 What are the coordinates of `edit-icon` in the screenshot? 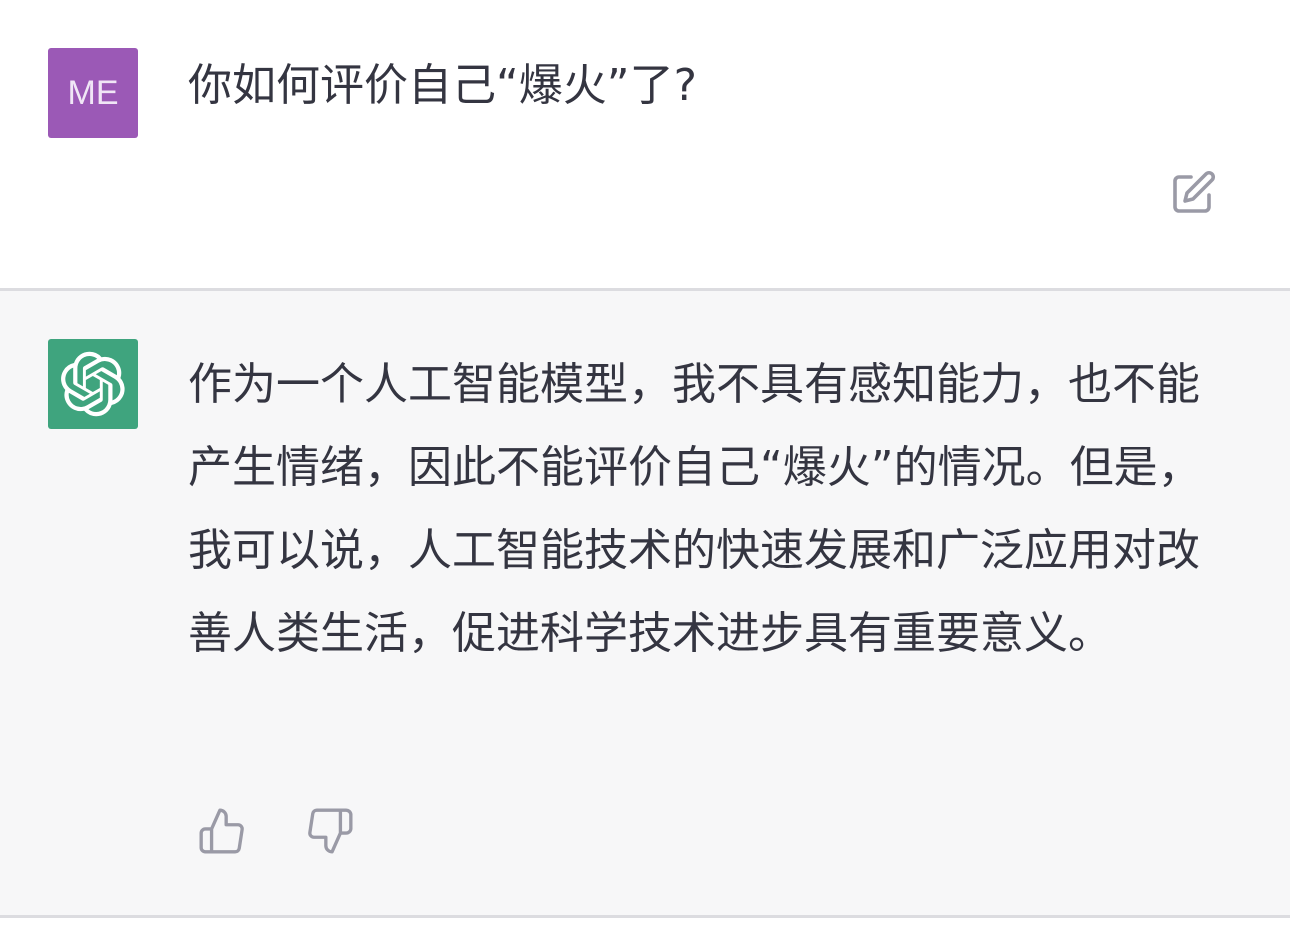 It's located at (1194, 191).